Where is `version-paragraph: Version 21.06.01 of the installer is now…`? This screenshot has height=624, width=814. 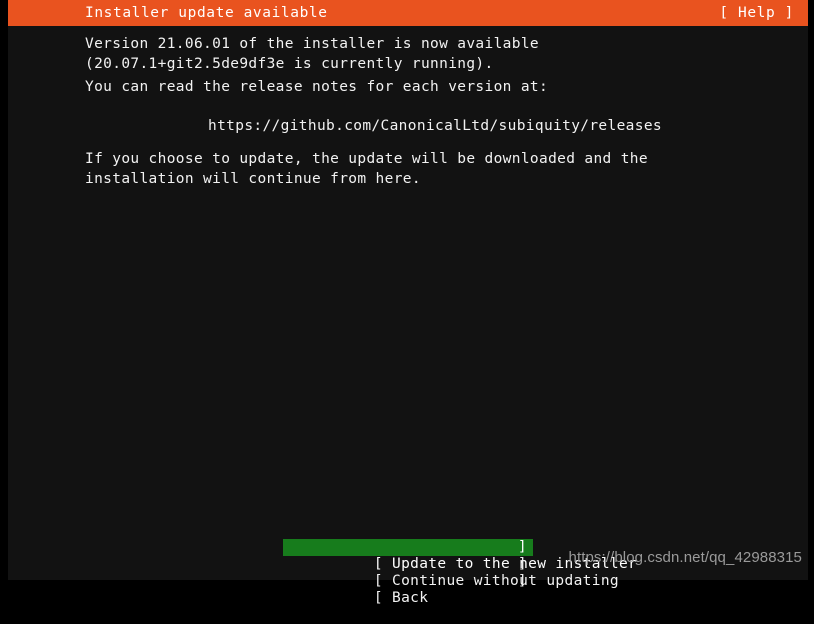 version-paragraph: Version 21.06.01 of the installer is now… is located at coordinates (317, 54).